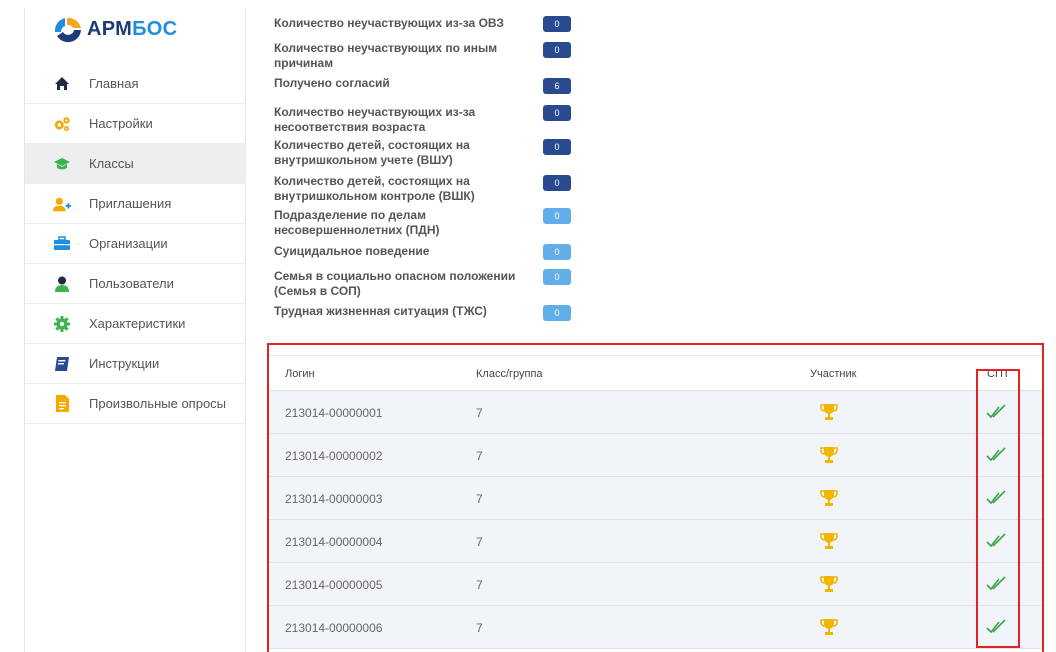 This screenshot has height=652, width=1056. Describe the element at coordinates (67, 30) in the screenshot. I see `logo-icon` at that location.